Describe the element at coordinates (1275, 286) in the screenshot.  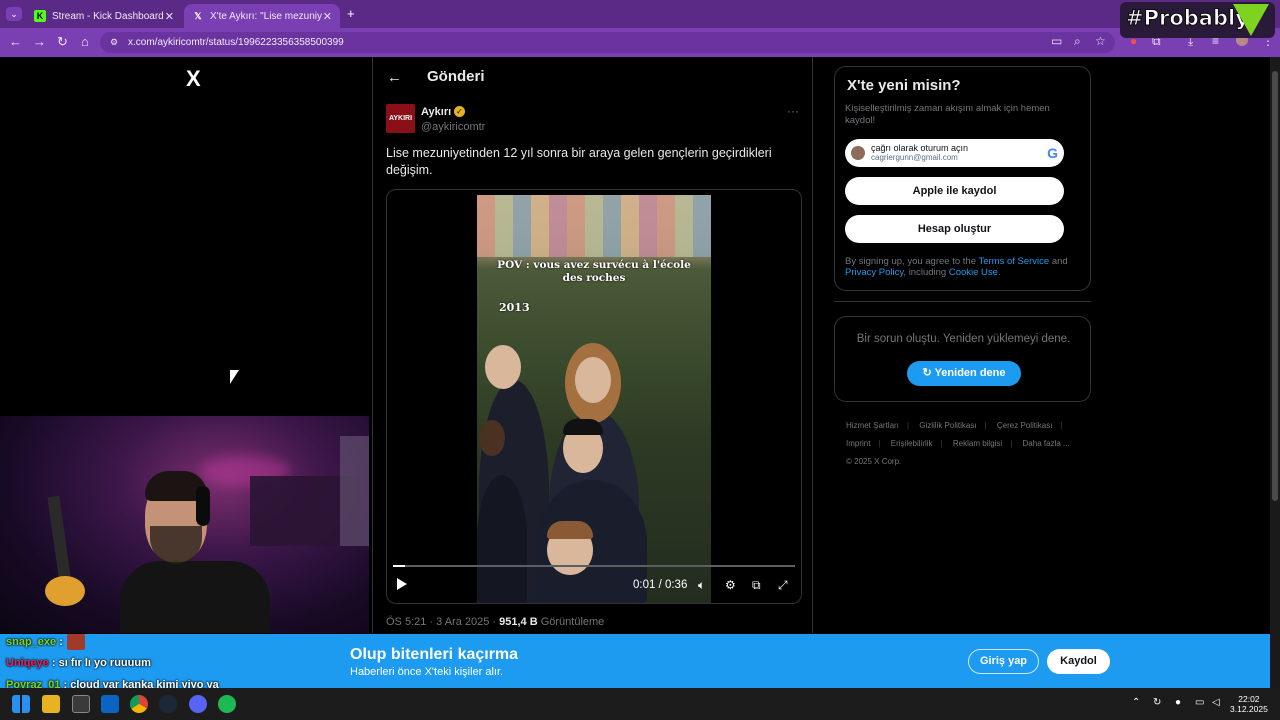
I see `scrollbar-thumb` at that location.